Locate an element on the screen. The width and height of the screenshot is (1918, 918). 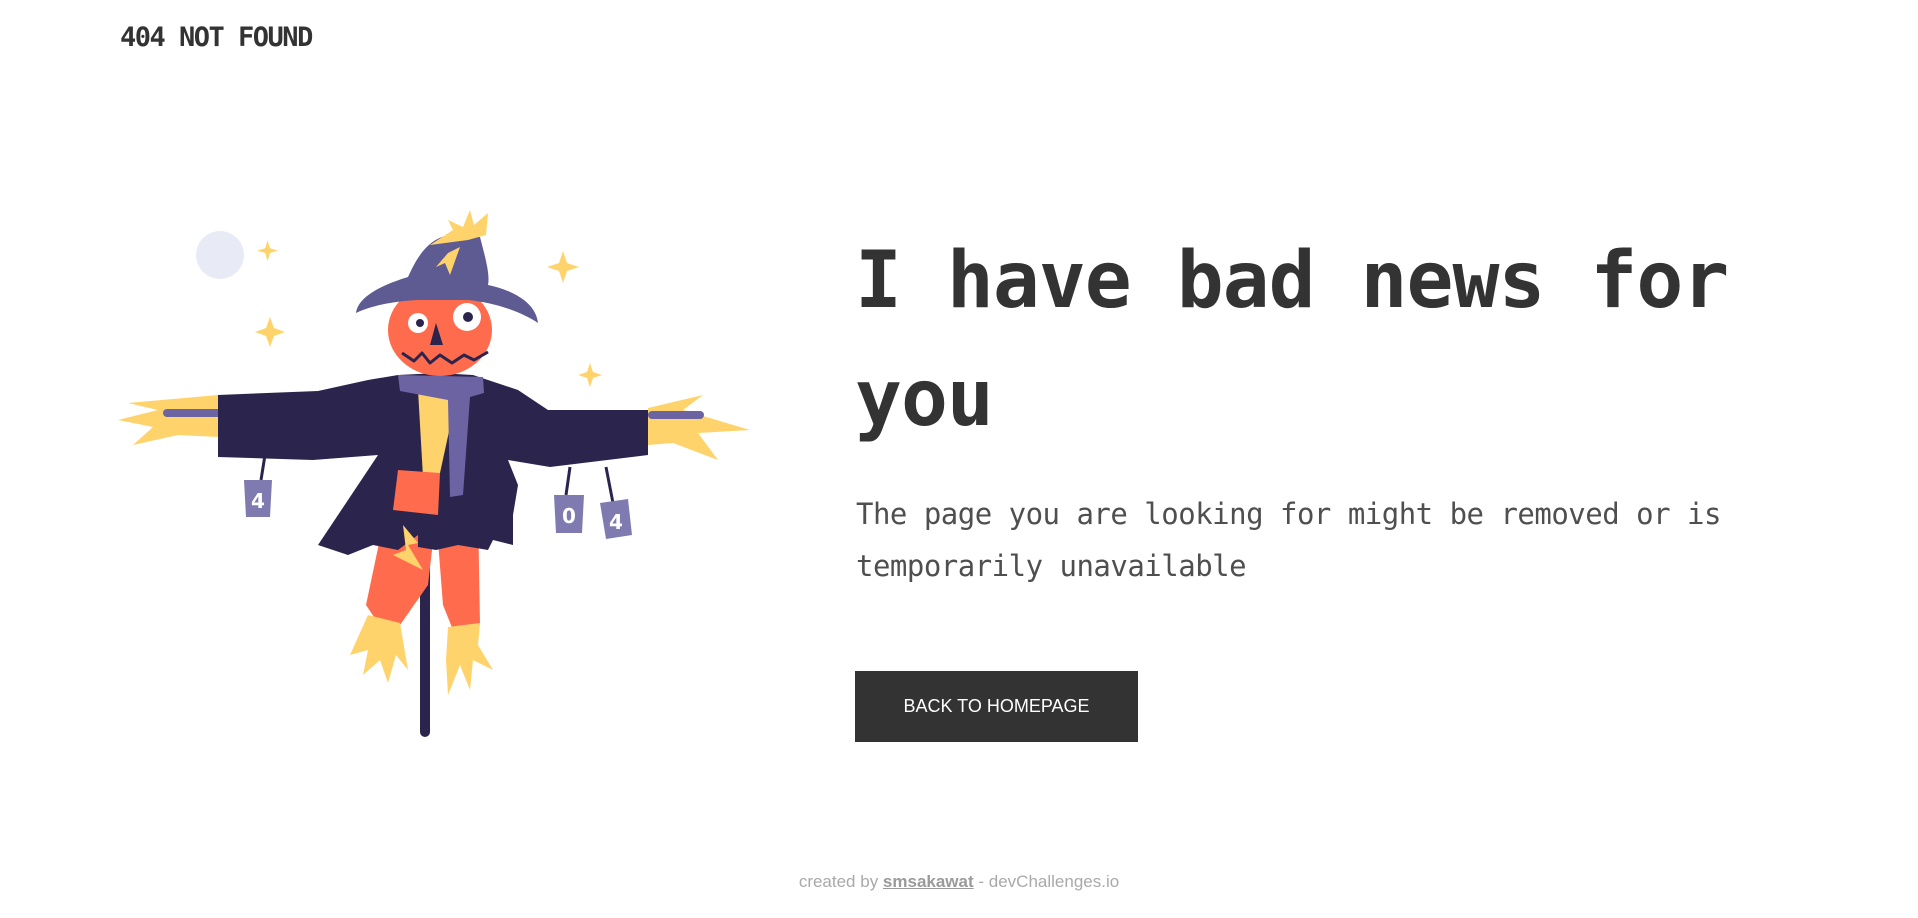
left-hand-straw is located at coordinates (168, 420).